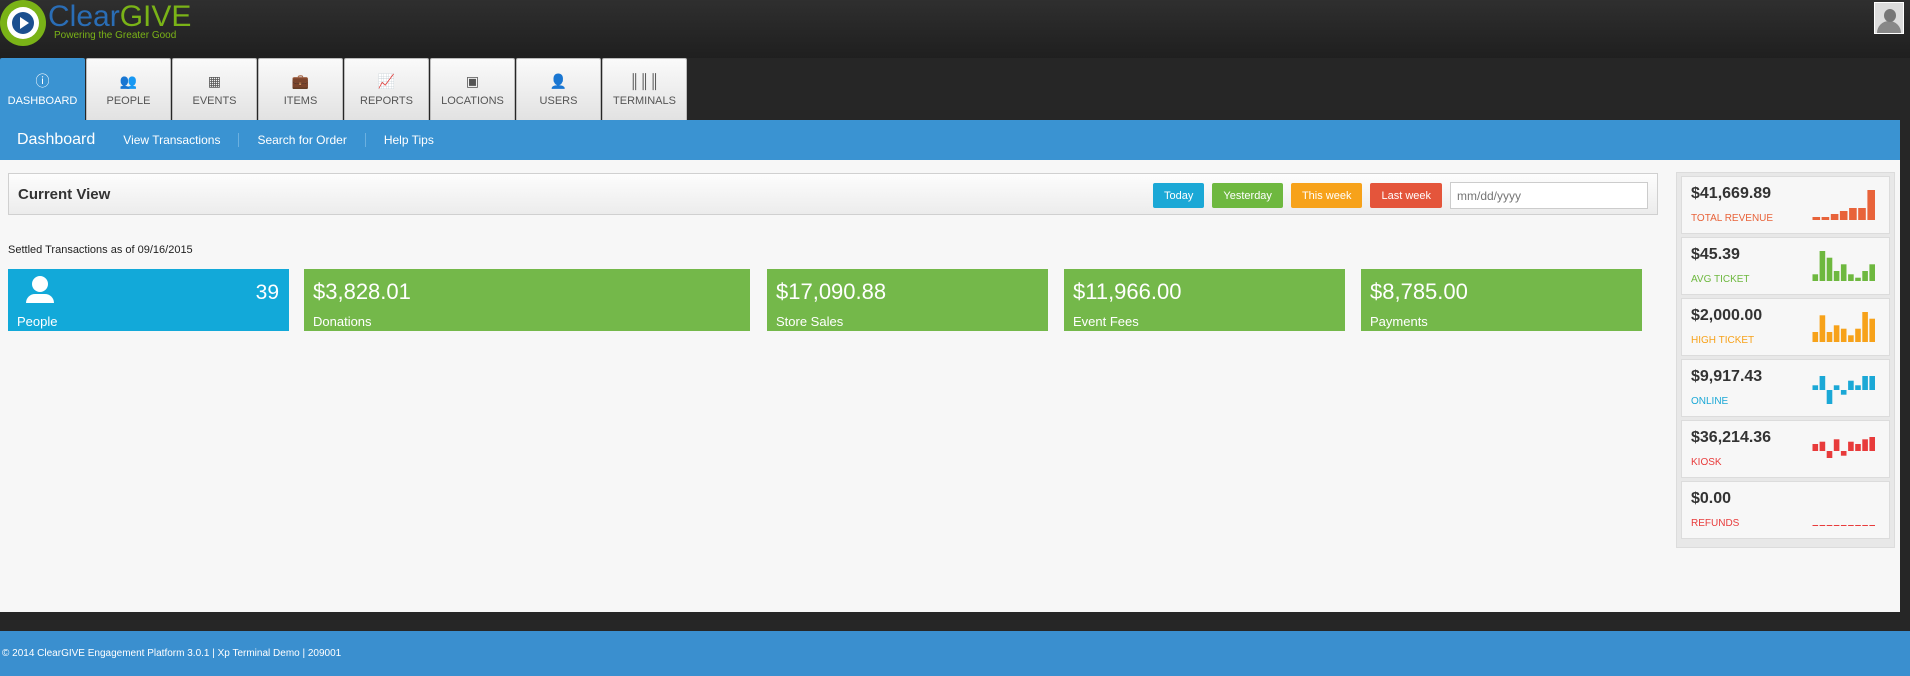  I want to click on yesterday-button: Yesterday, so click(1247, 195).